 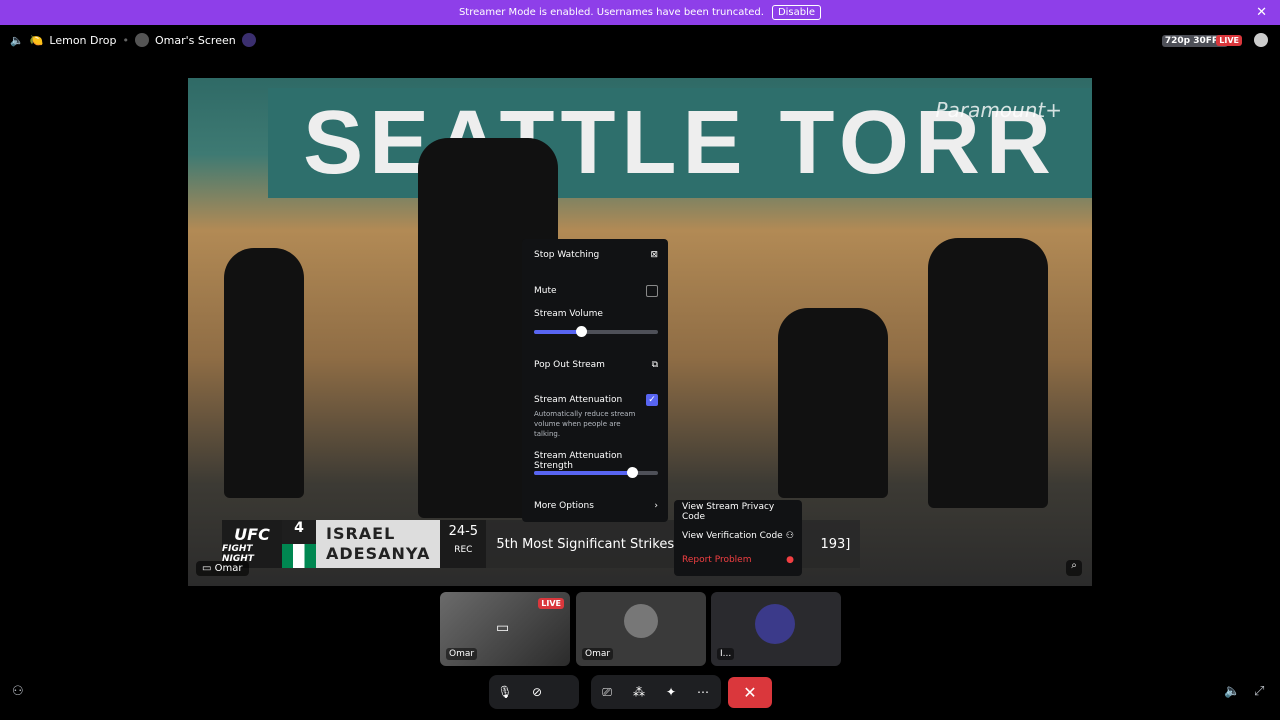 I want to click on mute-checkbox, so click(x=652, y=291).